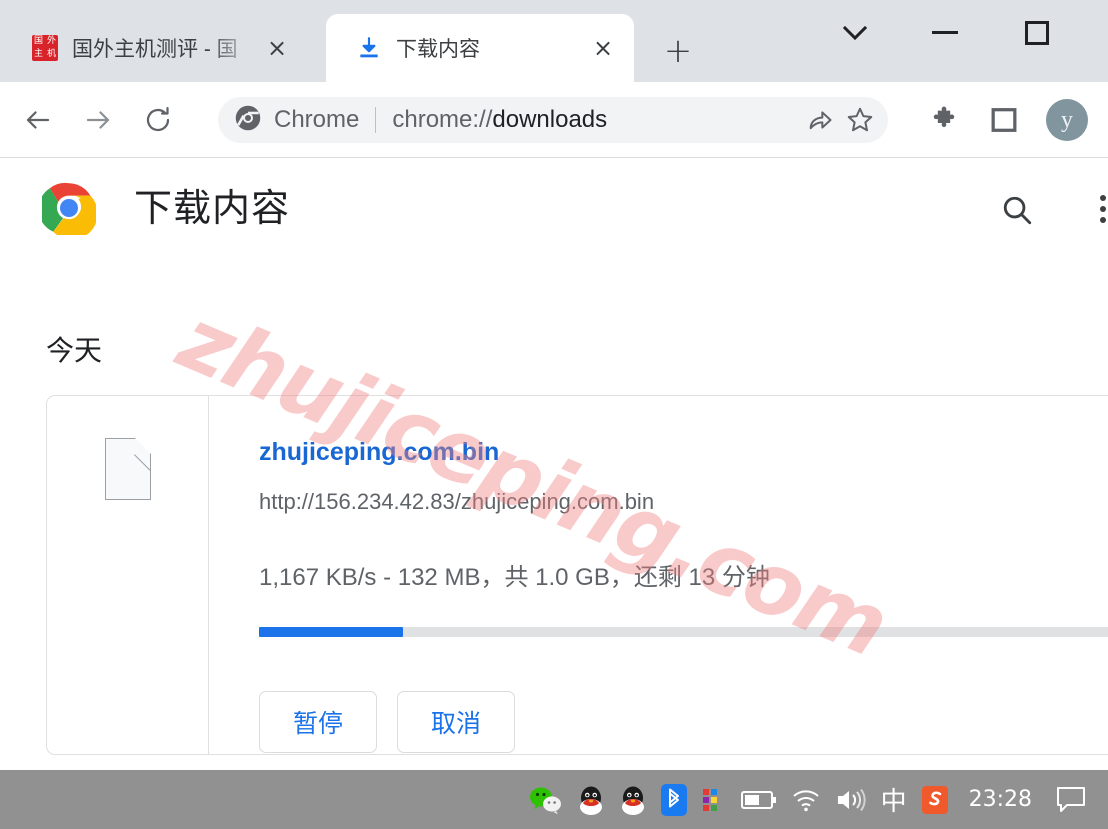 Image resolution: width=1108 pixels, height=829 pixels. Describe the element at coordinates (45, 48) in the screenshot. I see `red-square-favicon: 国外主机` at that location.